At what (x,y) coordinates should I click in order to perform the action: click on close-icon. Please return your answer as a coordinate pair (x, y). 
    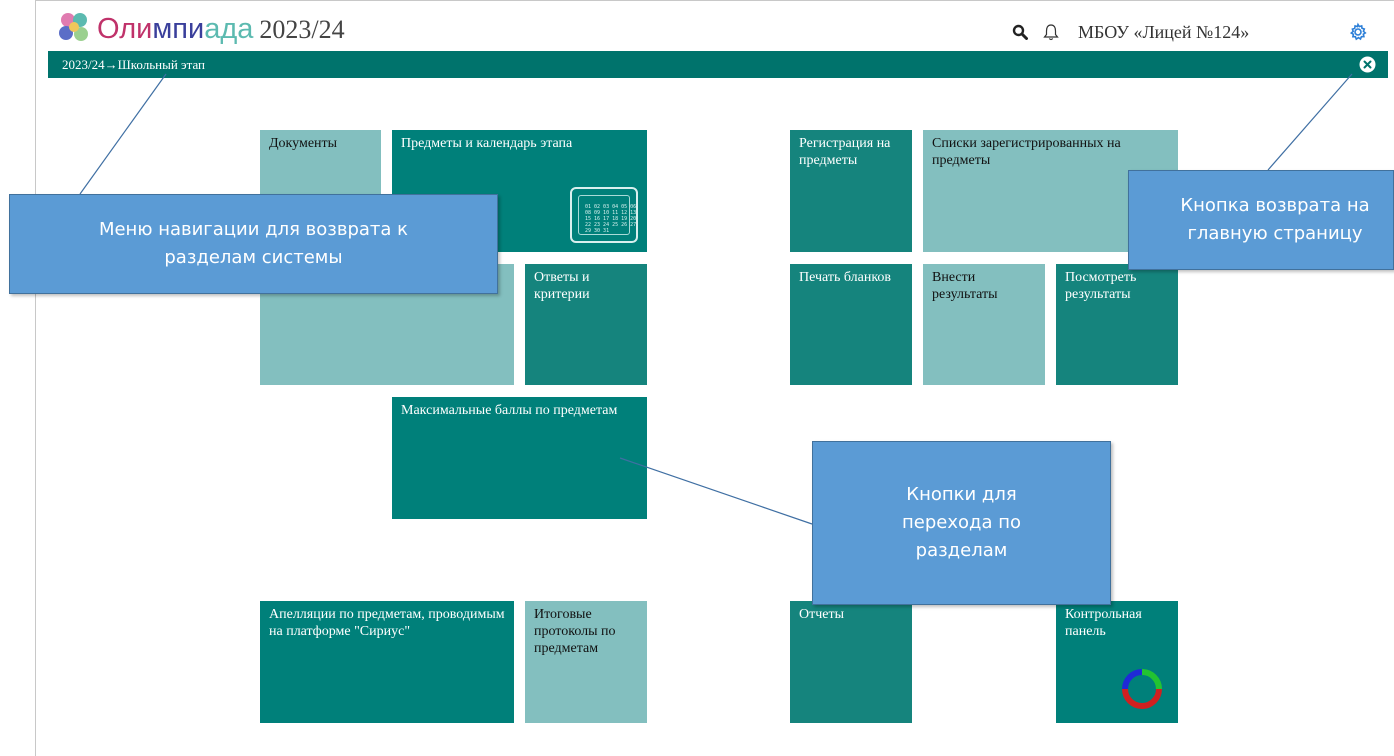
    Looking at the image, I should click on (1367, 64).